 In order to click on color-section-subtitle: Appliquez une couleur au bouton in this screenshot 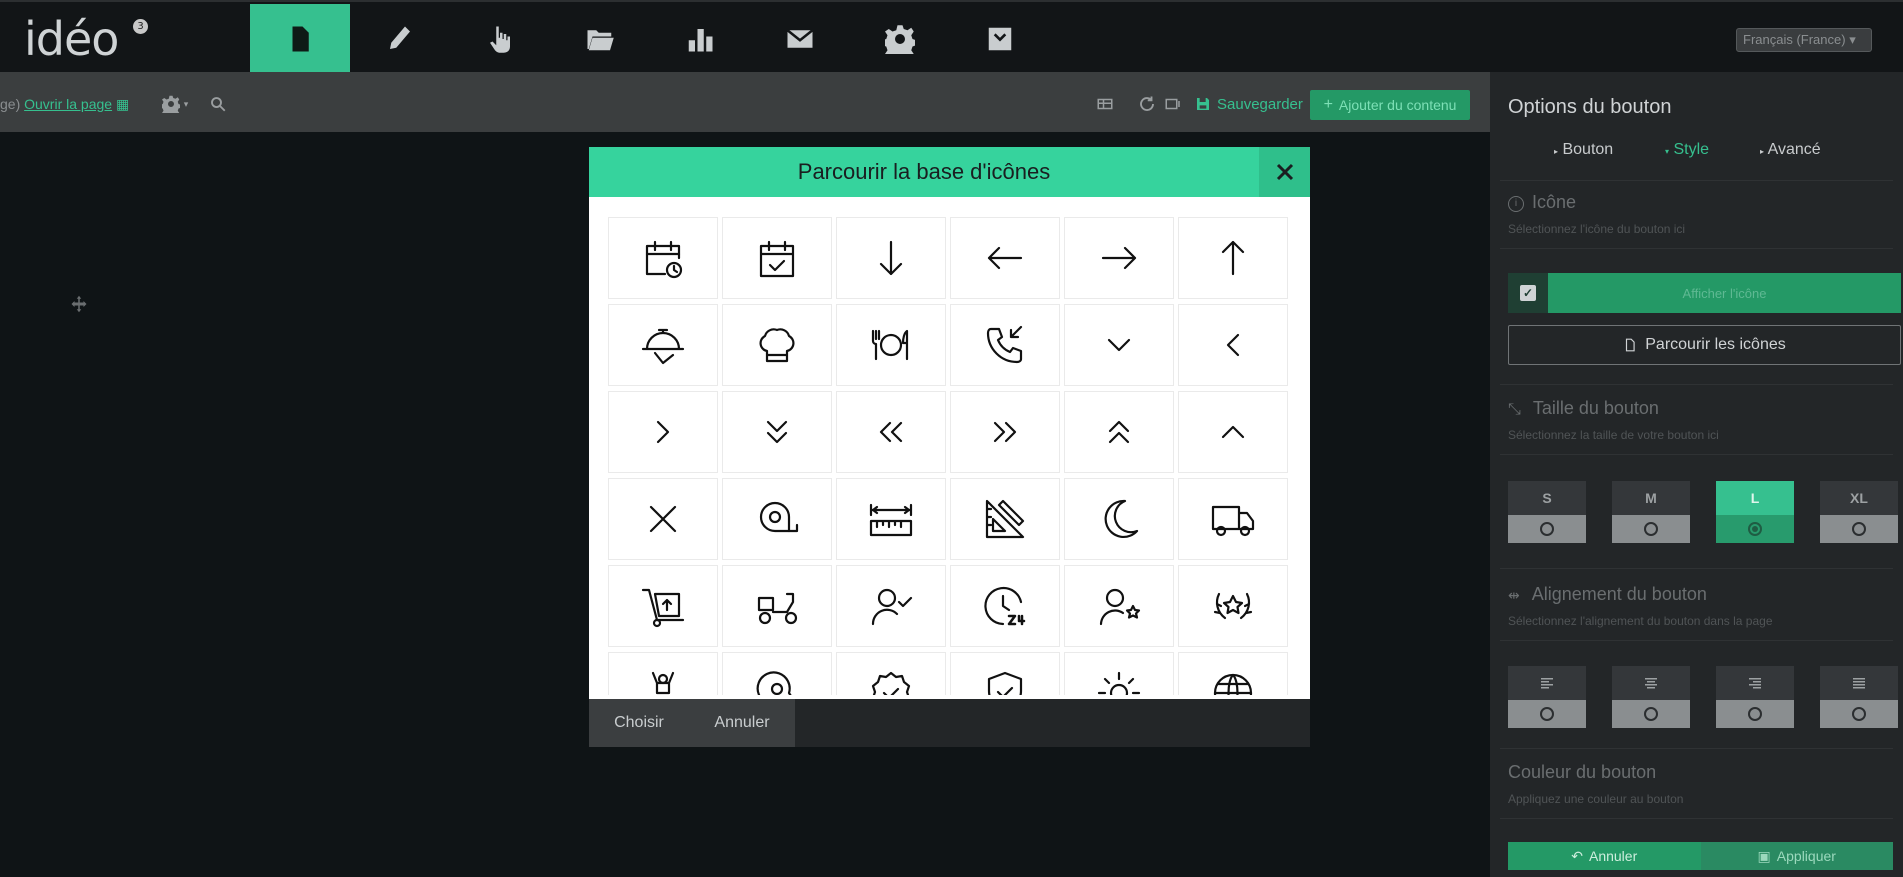, I will do `click(1596, 799)`.